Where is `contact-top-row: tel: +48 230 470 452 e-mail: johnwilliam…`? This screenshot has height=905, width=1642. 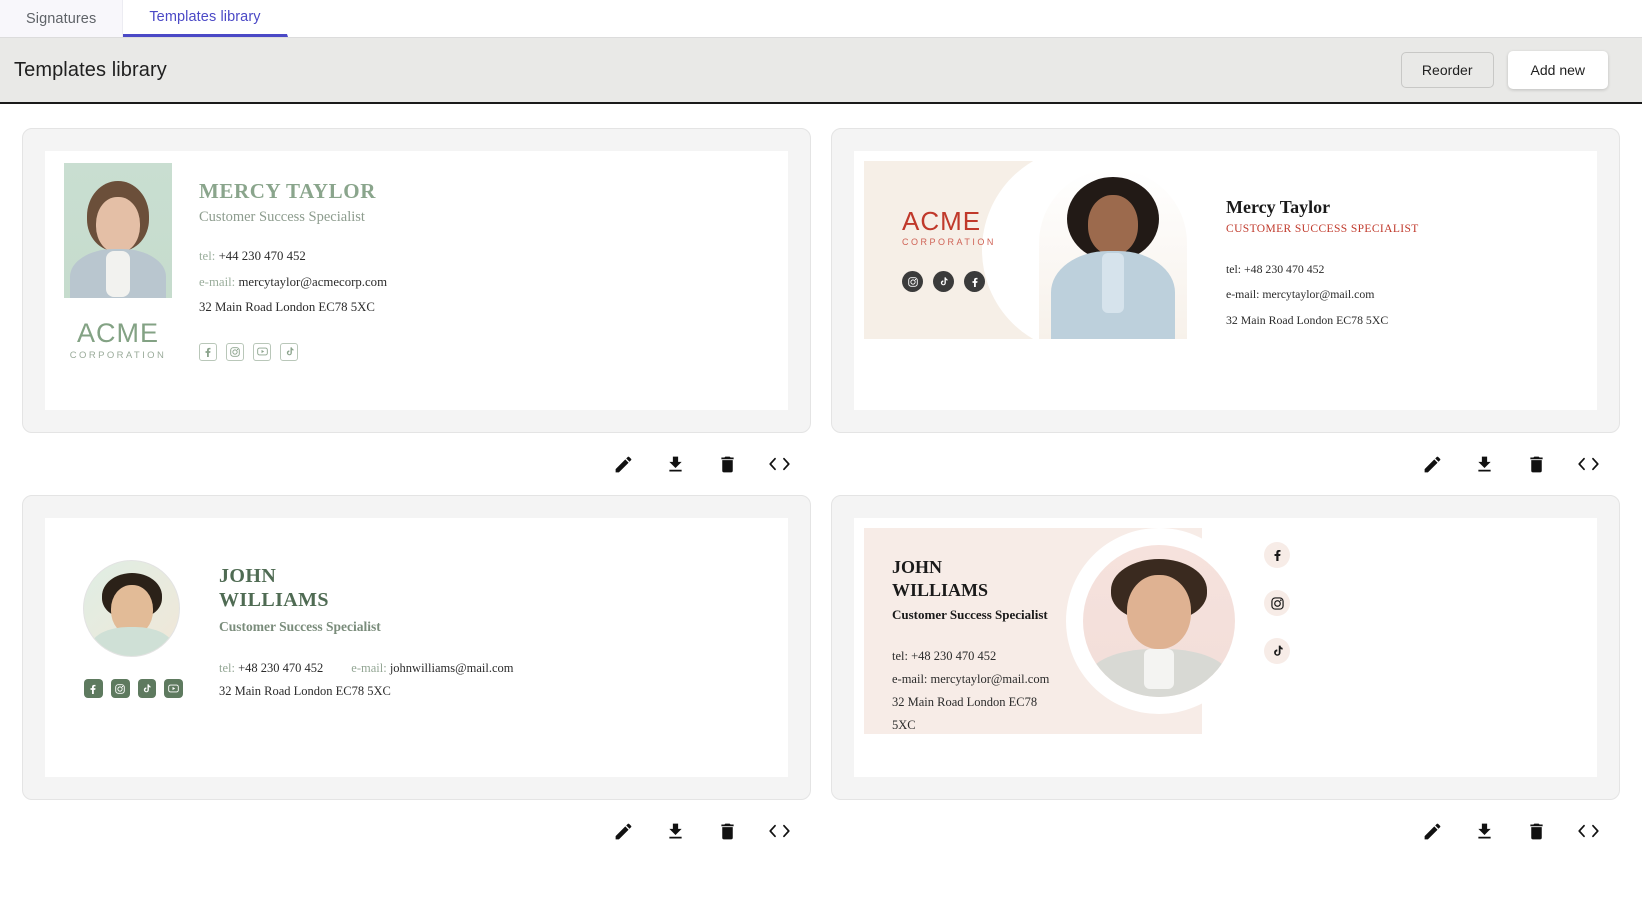 contact-top-row: tel: +48 230 470 452 e-mail: johnwilliam… is located at coordinates (366, 668).